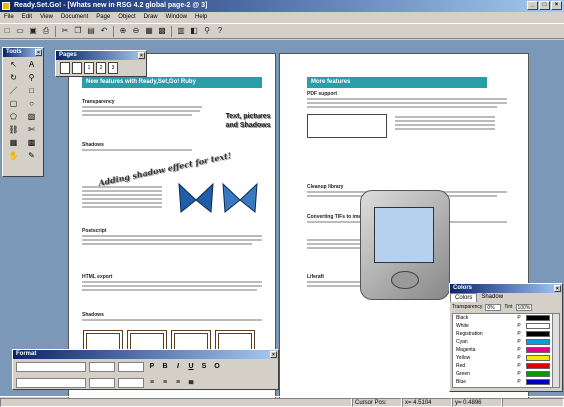 The width and height of the screenshot is (564, 407). I want to click on oval-tool-icon: ○, so click(31, 104).